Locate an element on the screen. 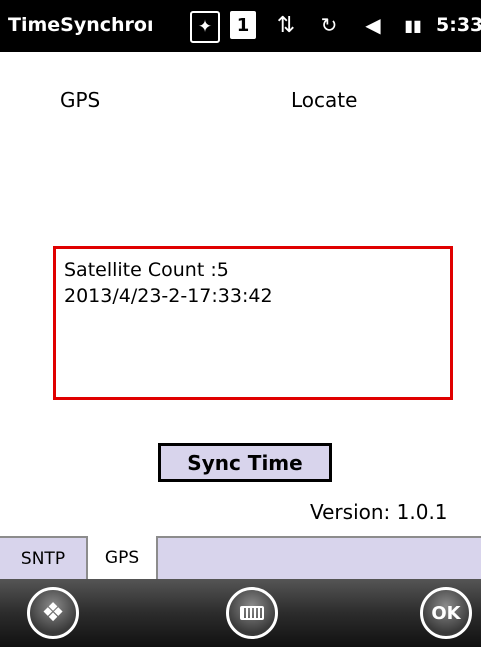  sim-icon: 1 is located at coordinates (243, 25).